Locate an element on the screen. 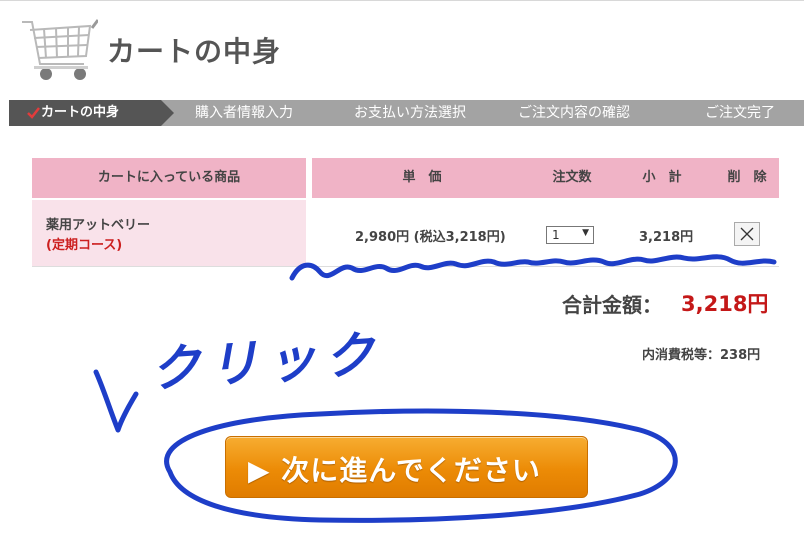  next-button: ▶ 次に進んでください is located at coordinates (406, 467).